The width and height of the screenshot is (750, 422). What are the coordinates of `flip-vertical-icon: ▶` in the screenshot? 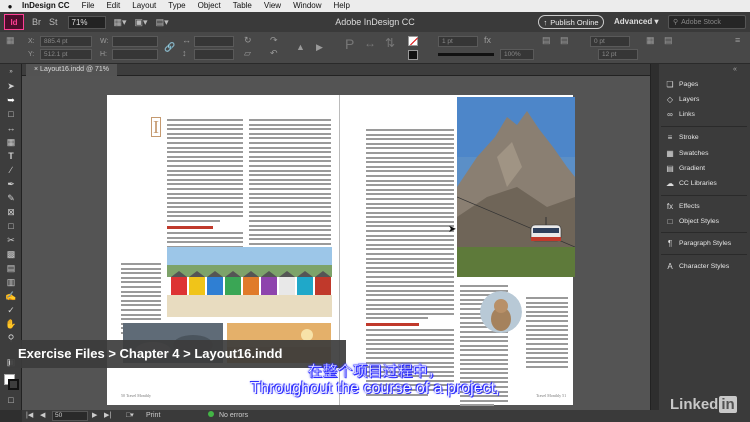 It's located at (319, 47).